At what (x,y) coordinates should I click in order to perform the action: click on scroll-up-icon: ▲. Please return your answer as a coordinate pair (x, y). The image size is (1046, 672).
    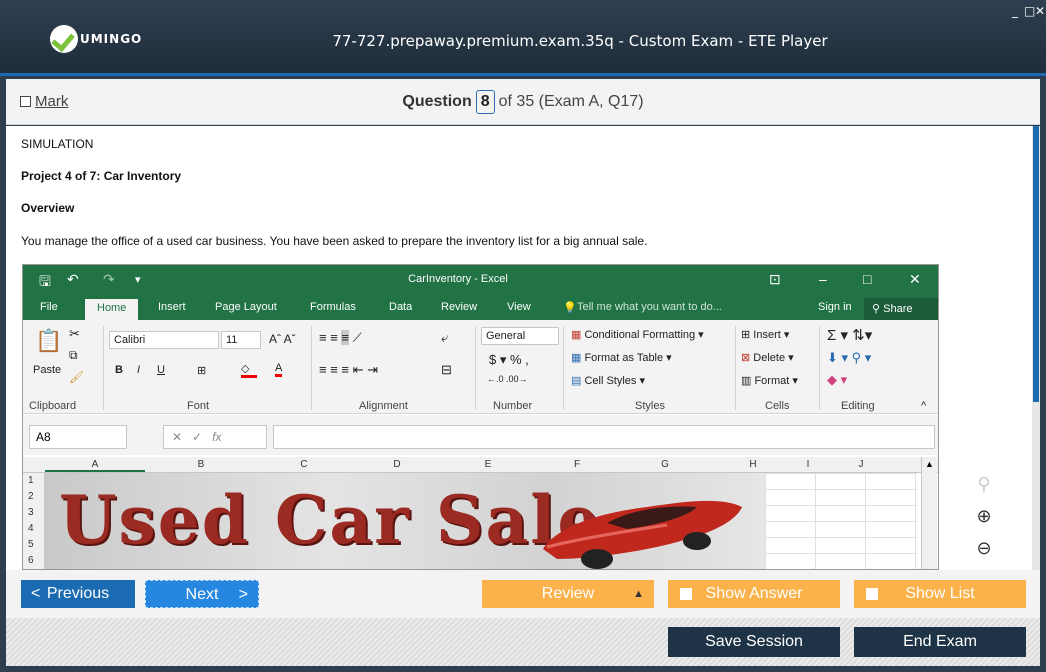
    Looking at the image, I should click on (929, 464).